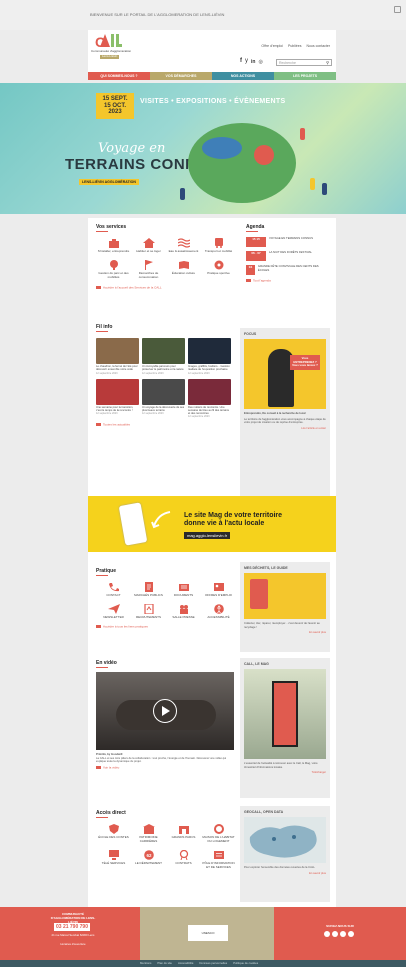 Image resolution: width=406 pixels, height=967 pixels. Describe the element at coordinates (183, 834) in the screenshot. I see `acces-item: GRANDS PARCS` at that location.